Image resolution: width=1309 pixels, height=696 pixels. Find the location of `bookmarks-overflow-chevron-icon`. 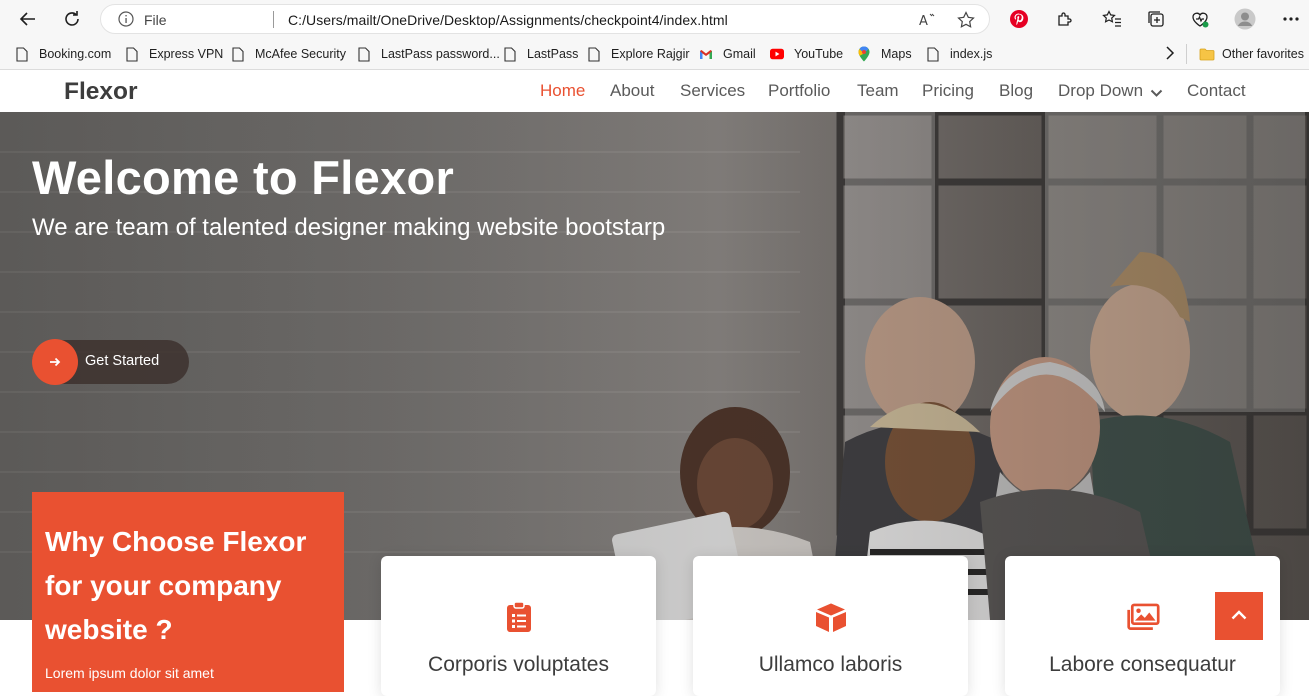

bookmarks-overflow-chevron-icon is located at coordinates (1170, 53).